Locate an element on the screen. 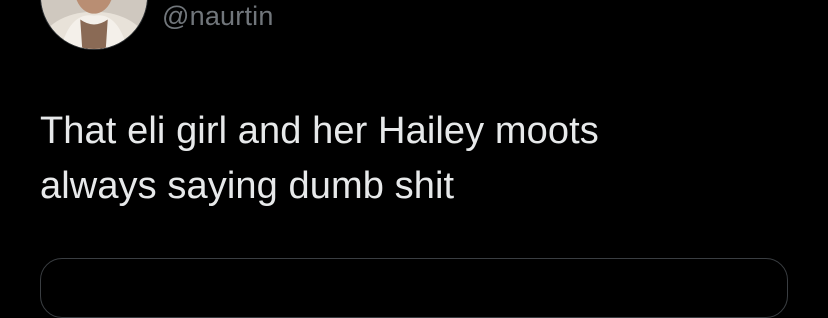  user-handle: @naurtin is located at coordinates (218, 16).